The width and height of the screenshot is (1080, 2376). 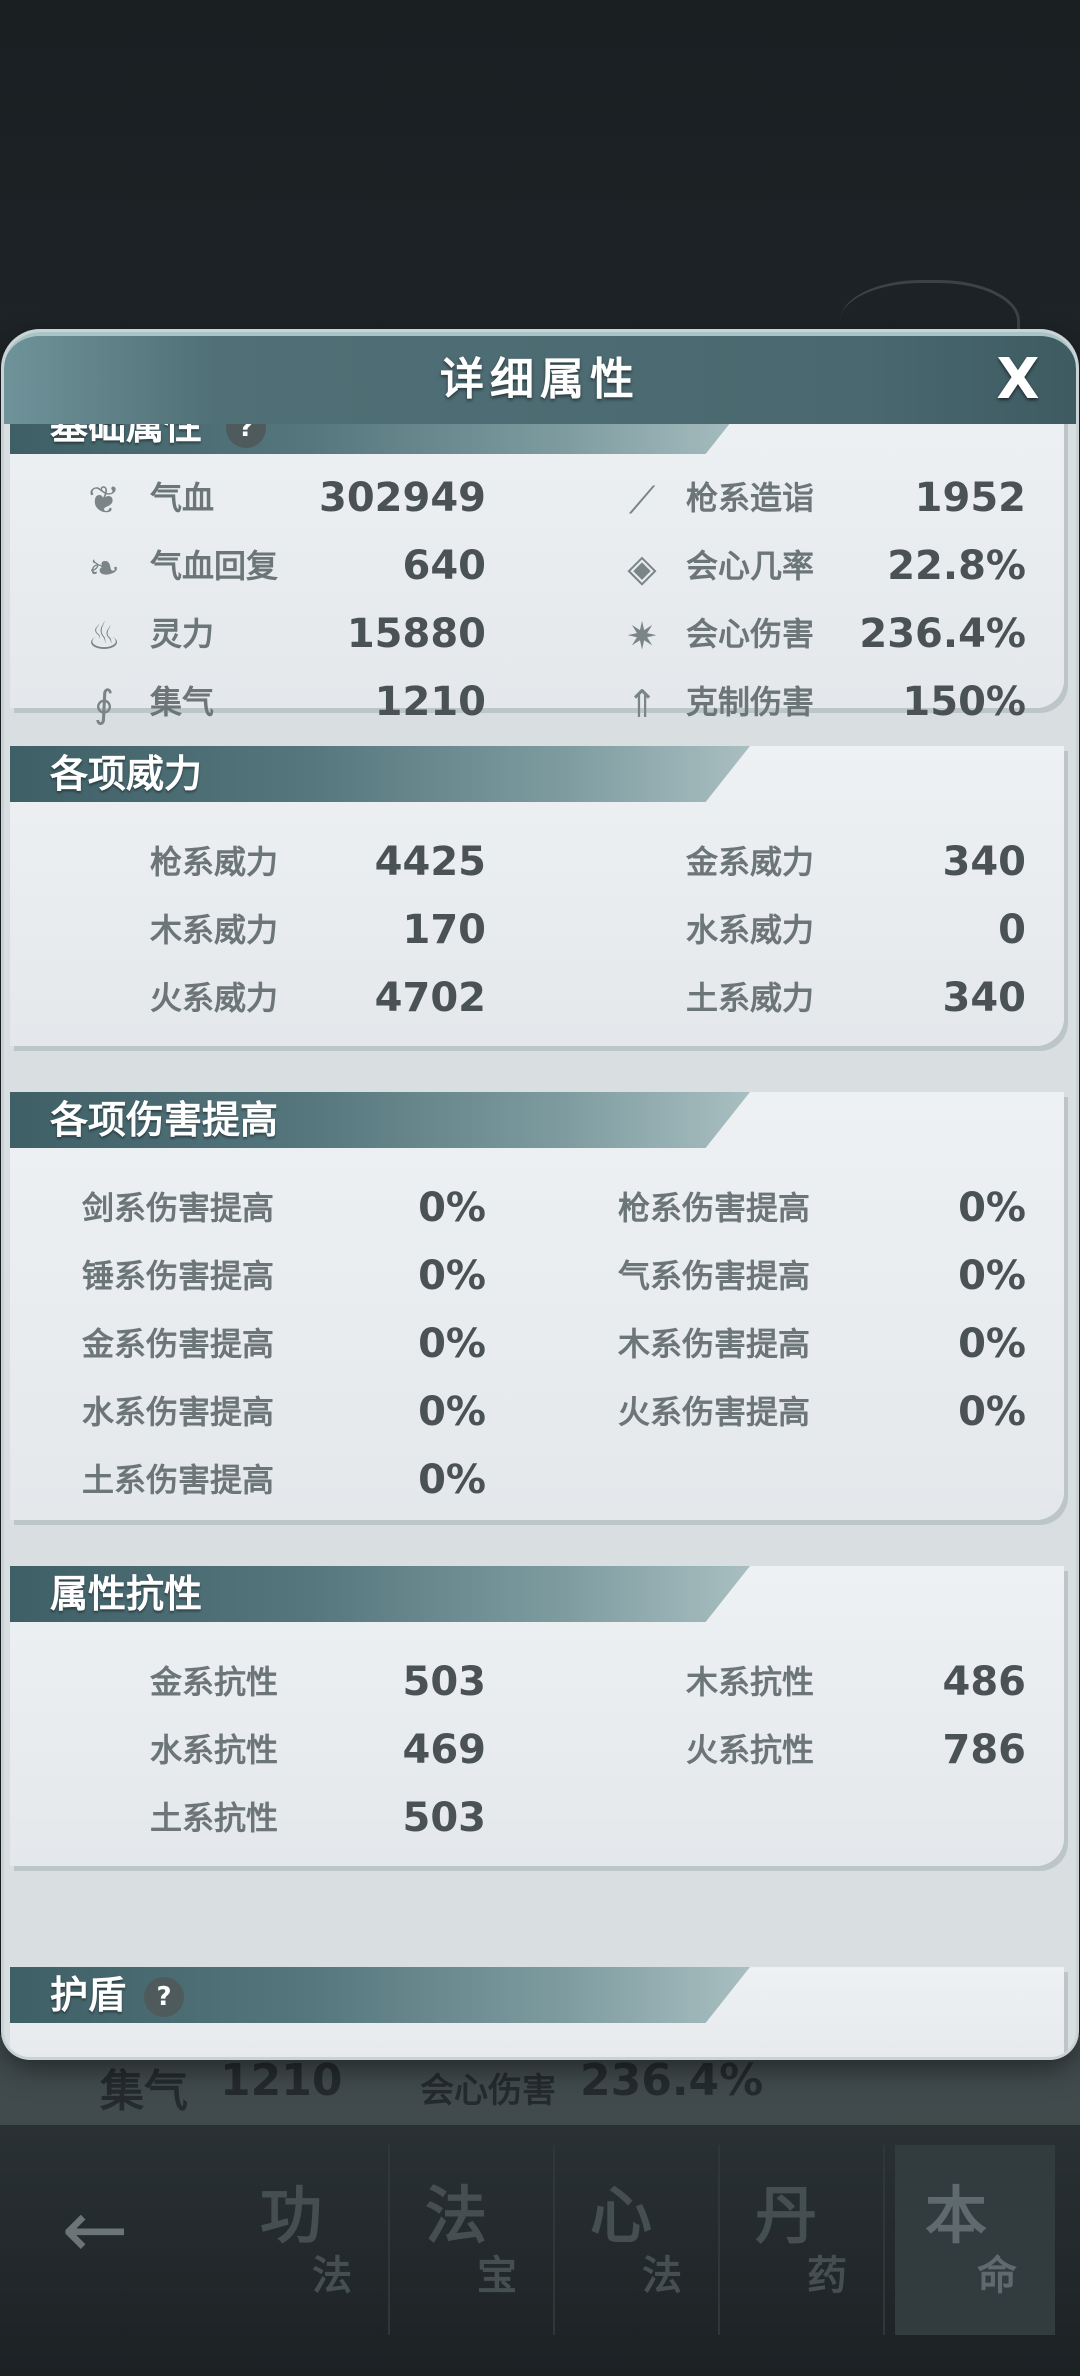 I want to click on stat-row: ∮ 集气 1210, so click(x=260, y=702).